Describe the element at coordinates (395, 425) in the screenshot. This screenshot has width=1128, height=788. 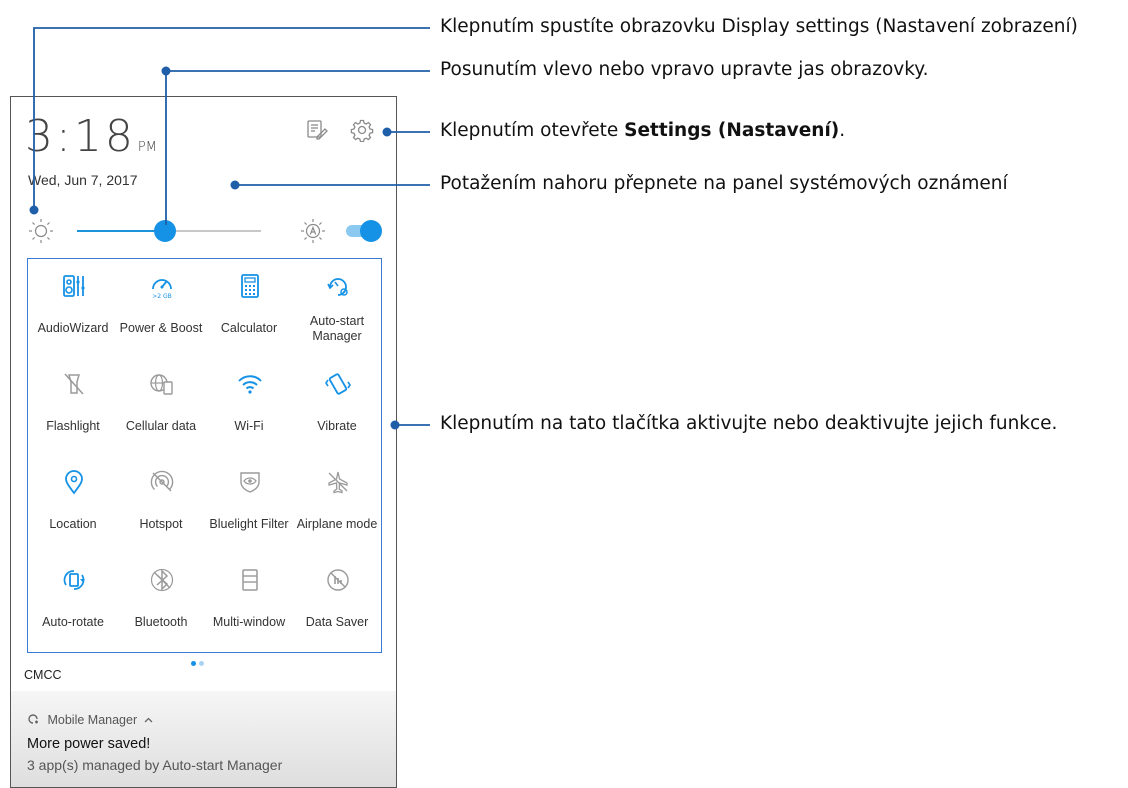
I see `callout-dot-tiles` at that location.